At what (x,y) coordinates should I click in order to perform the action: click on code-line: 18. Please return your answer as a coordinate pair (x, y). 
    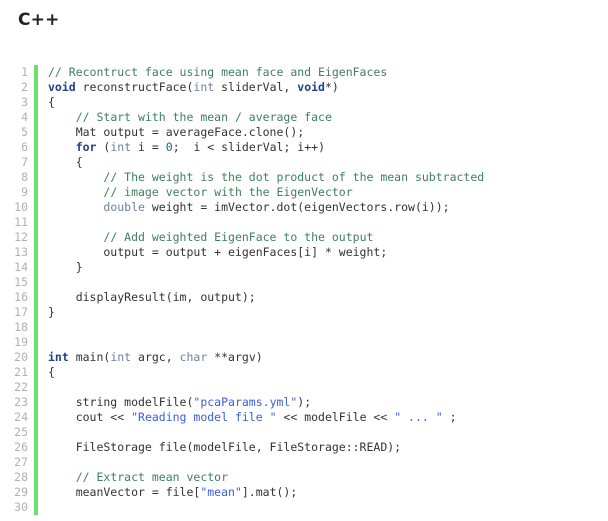
    Looking at the image, I should click on (242, 327).